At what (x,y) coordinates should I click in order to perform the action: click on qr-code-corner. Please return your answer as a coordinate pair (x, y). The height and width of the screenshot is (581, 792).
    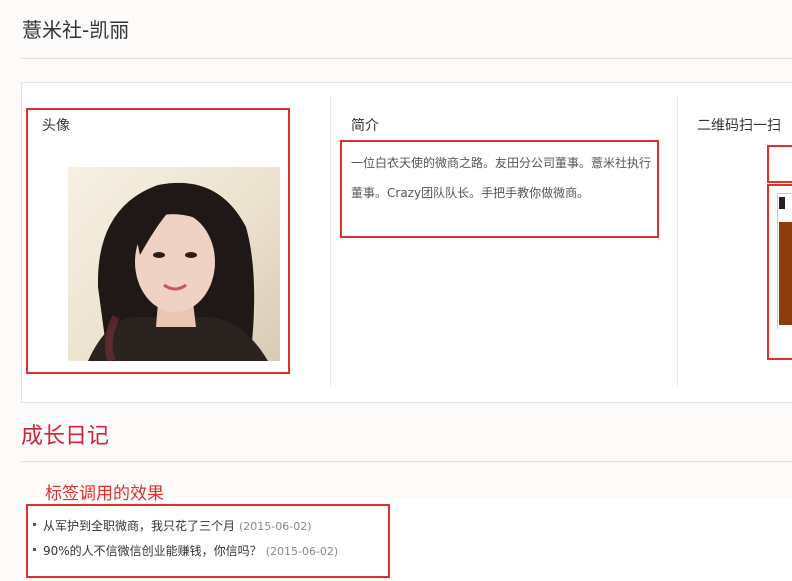
    Looking at the image, I should click on (782, 203).